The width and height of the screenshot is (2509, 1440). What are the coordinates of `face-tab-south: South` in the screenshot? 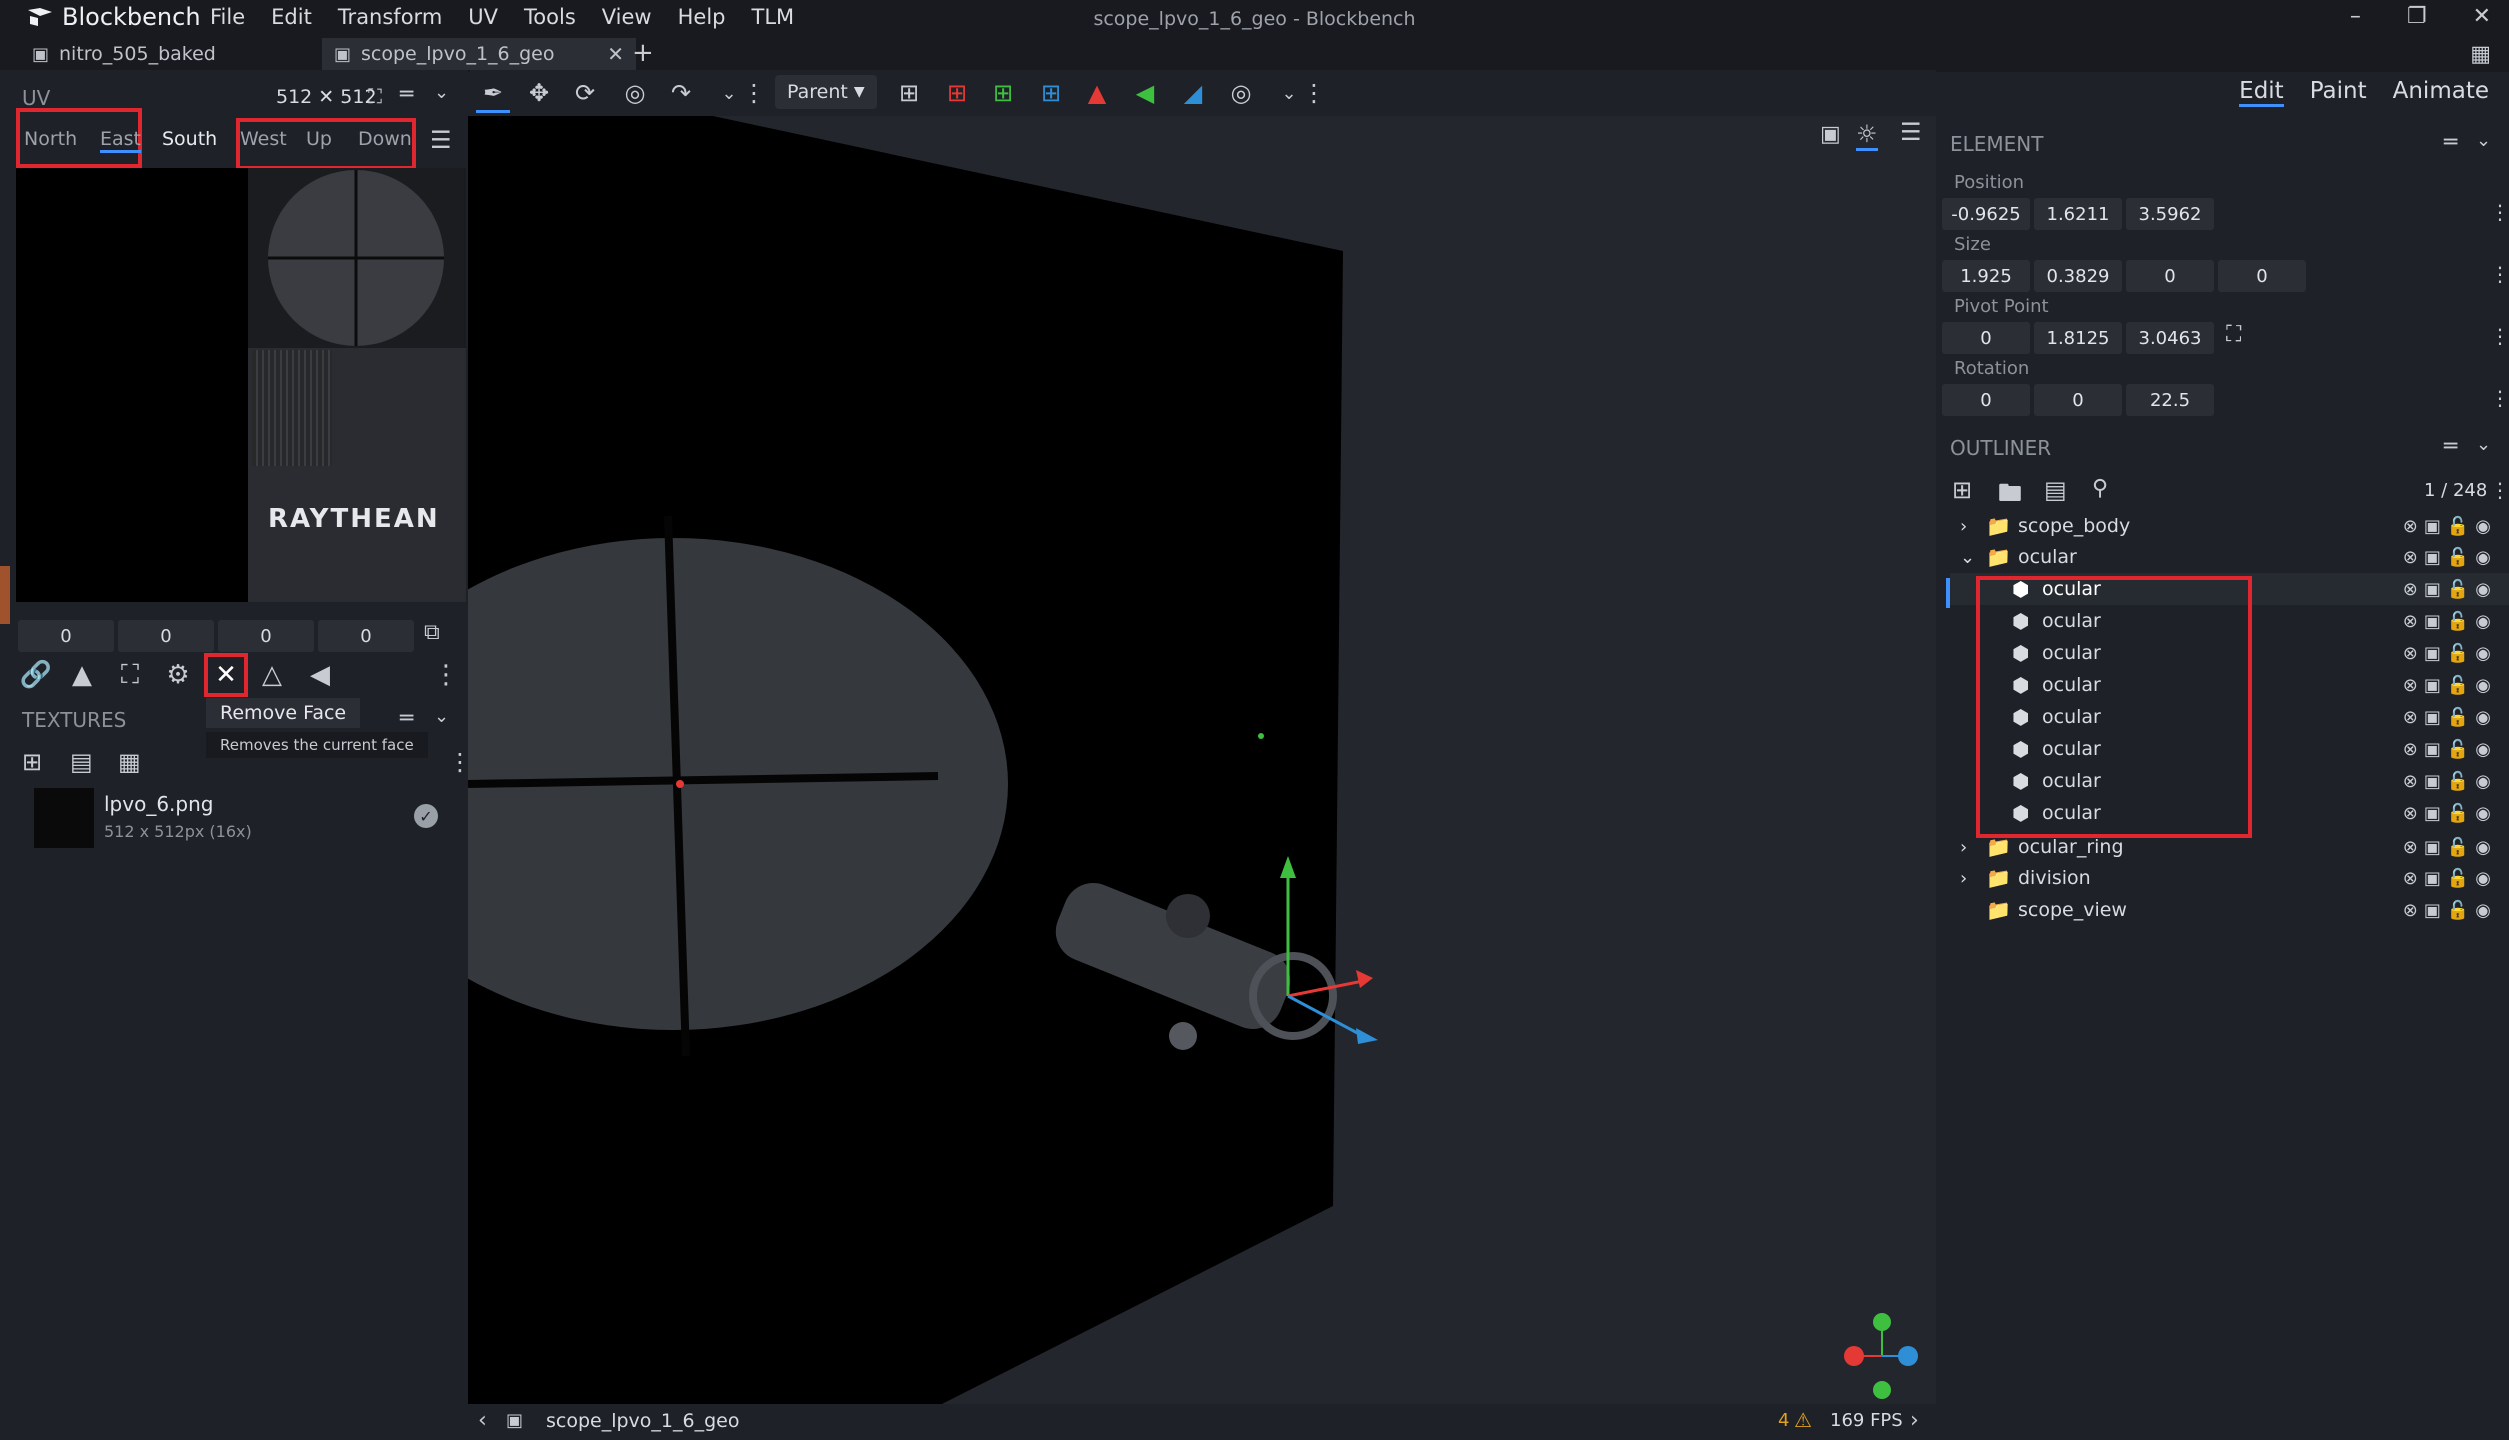 It's located at (189, 139).